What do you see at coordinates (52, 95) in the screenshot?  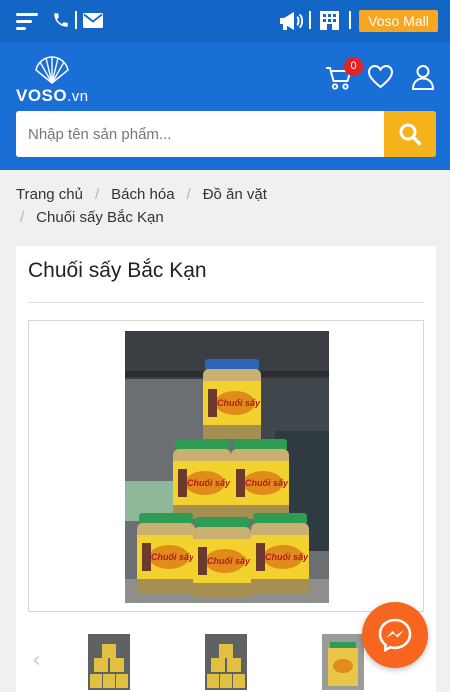 I see `logo-text: VOSO.vn` at bounding box center [52, 95].